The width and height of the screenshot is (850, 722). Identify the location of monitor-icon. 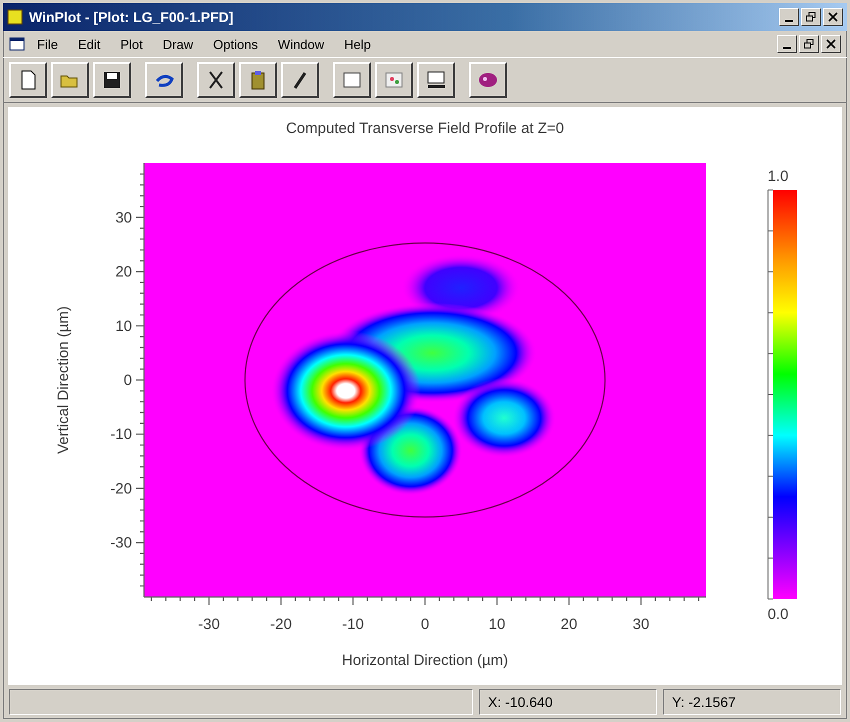
(436, 80).